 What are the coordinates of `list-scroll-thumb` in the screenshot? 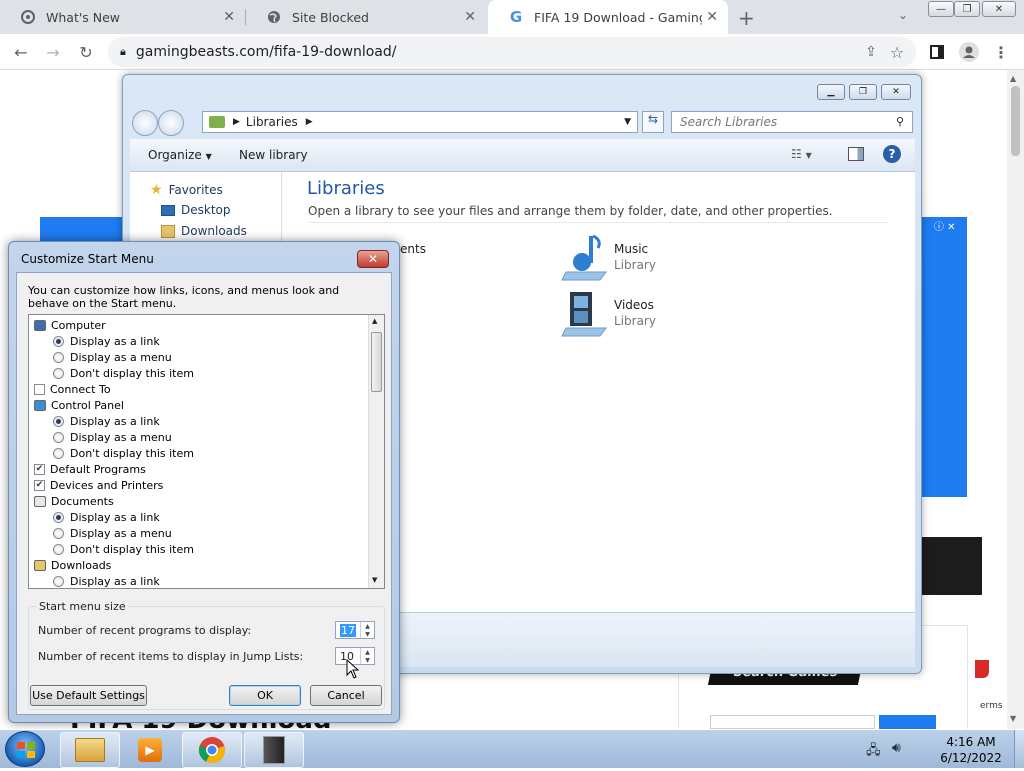 It's located at (376, 362).